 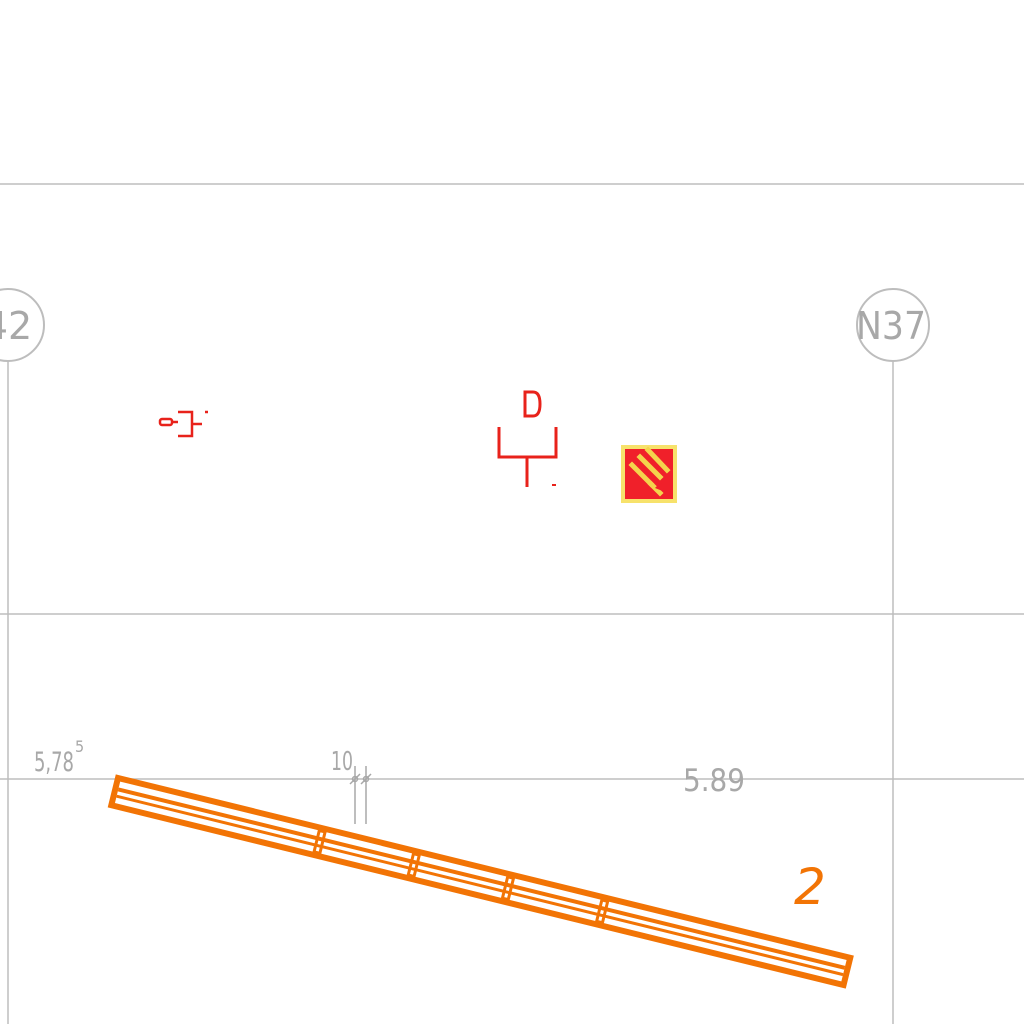 What do you see at coordinates (360, 795) in the screenshot?
I see `dimension-tick-marks` at bounding box center [360, 795].